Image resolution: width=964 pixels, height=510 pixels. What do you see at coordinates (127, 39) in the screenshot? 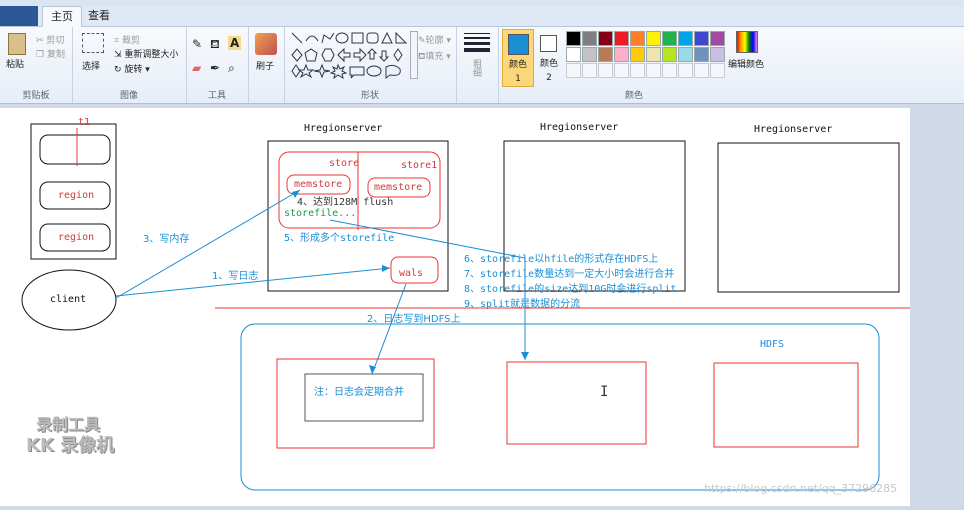
I see `crop-button: ⌗ 裁剪` at bounding box center [127, 39].